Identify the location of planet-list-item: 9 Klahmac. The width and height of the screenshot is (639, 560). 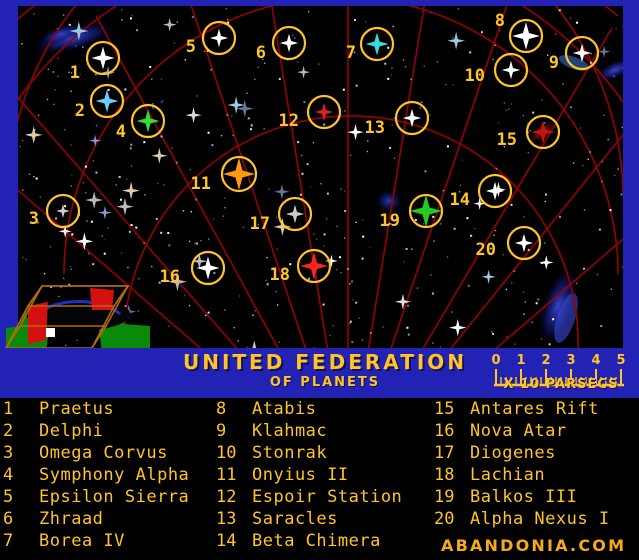
(325, 431).